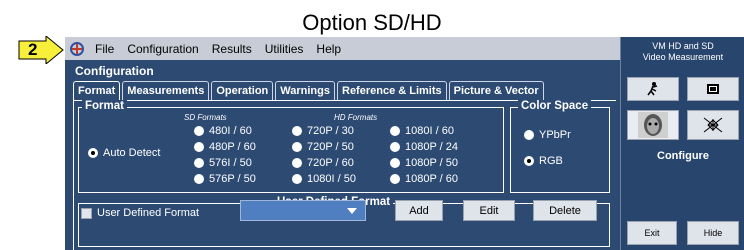  I want to click on radio-hd-1080i-60: 1080I / 60, so click(422, 131).